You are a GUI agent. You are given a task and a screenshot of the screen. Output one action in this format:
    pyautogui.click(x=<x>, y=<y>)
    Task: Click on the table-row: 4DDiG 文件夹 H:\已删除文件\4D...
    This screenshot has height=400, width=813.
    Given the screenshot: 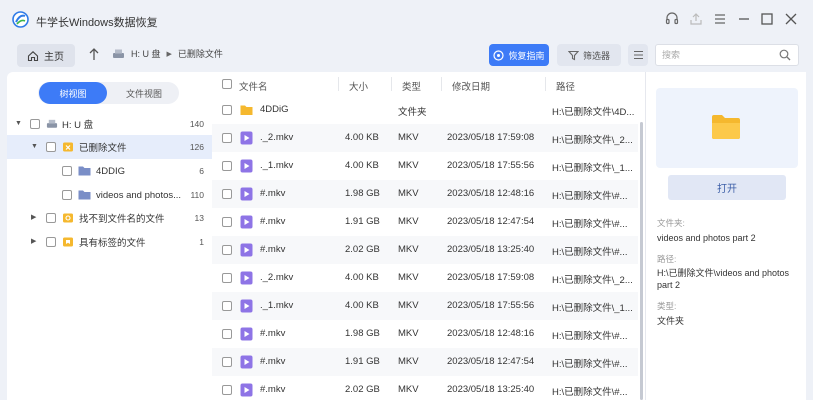 What is the action you would take?
    pyautogui.click(x=425, y=110)
    